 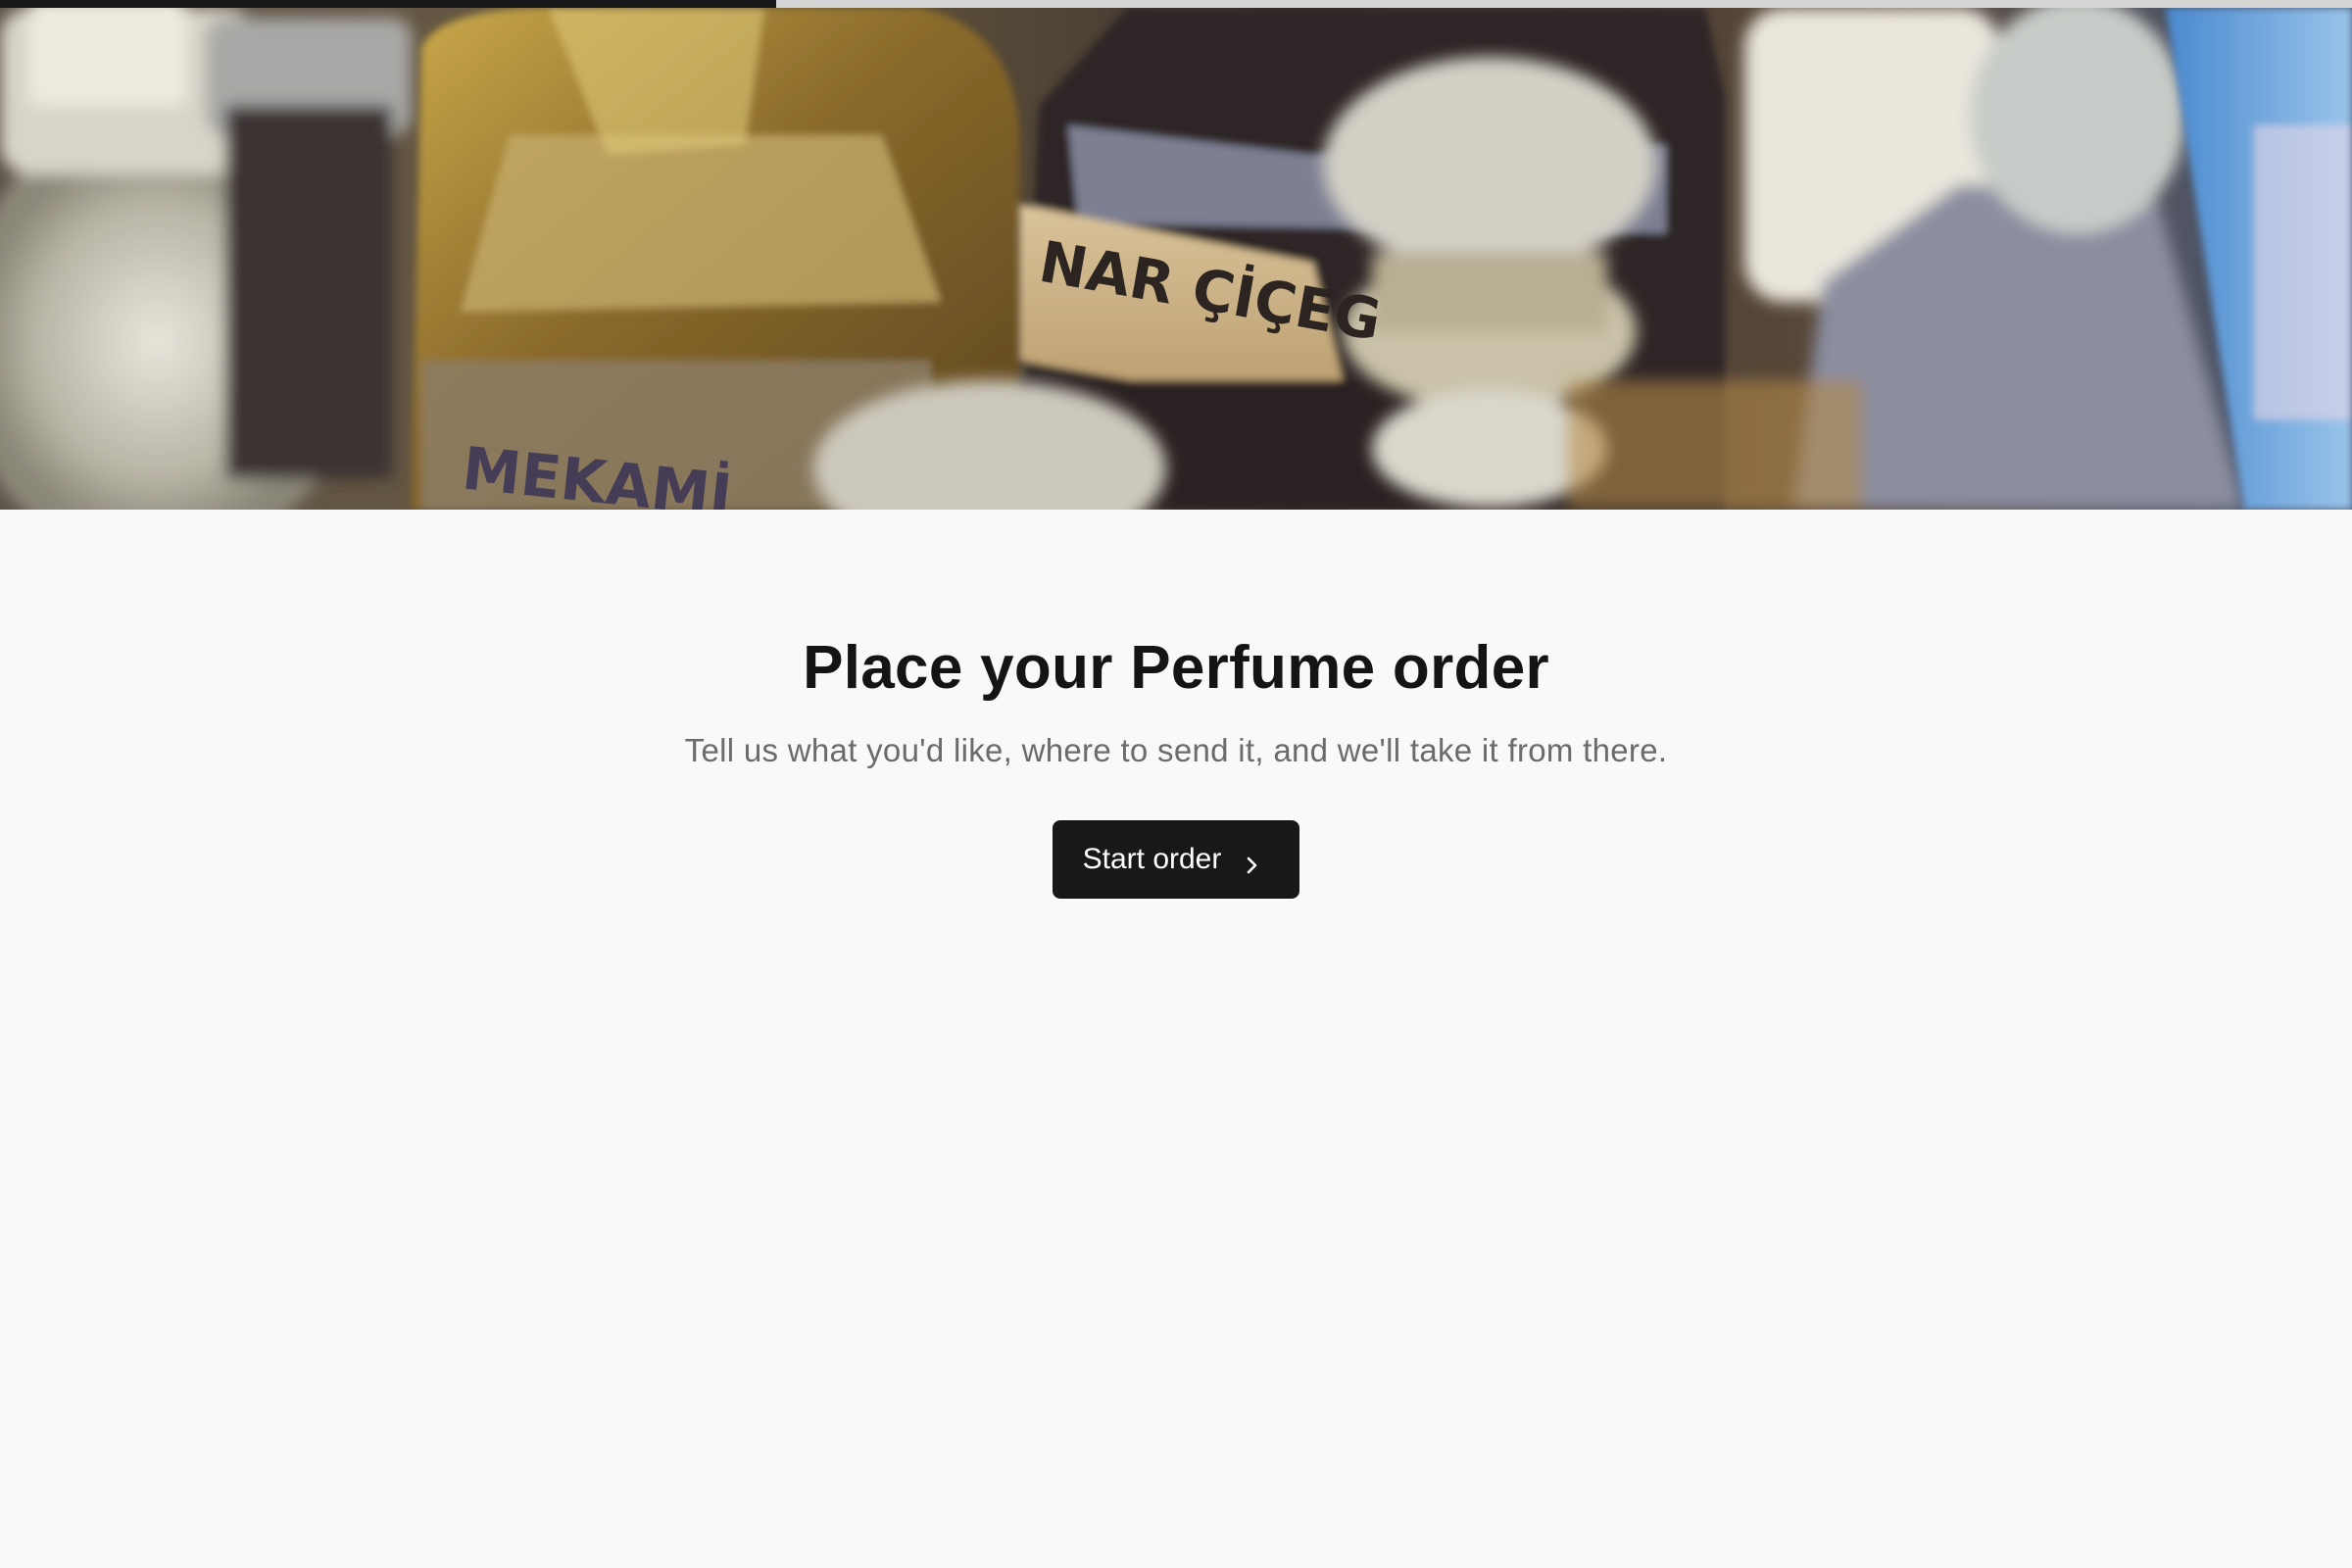 I want to click on page-title: Place your Perfume order, so click(x=1176, y=668).